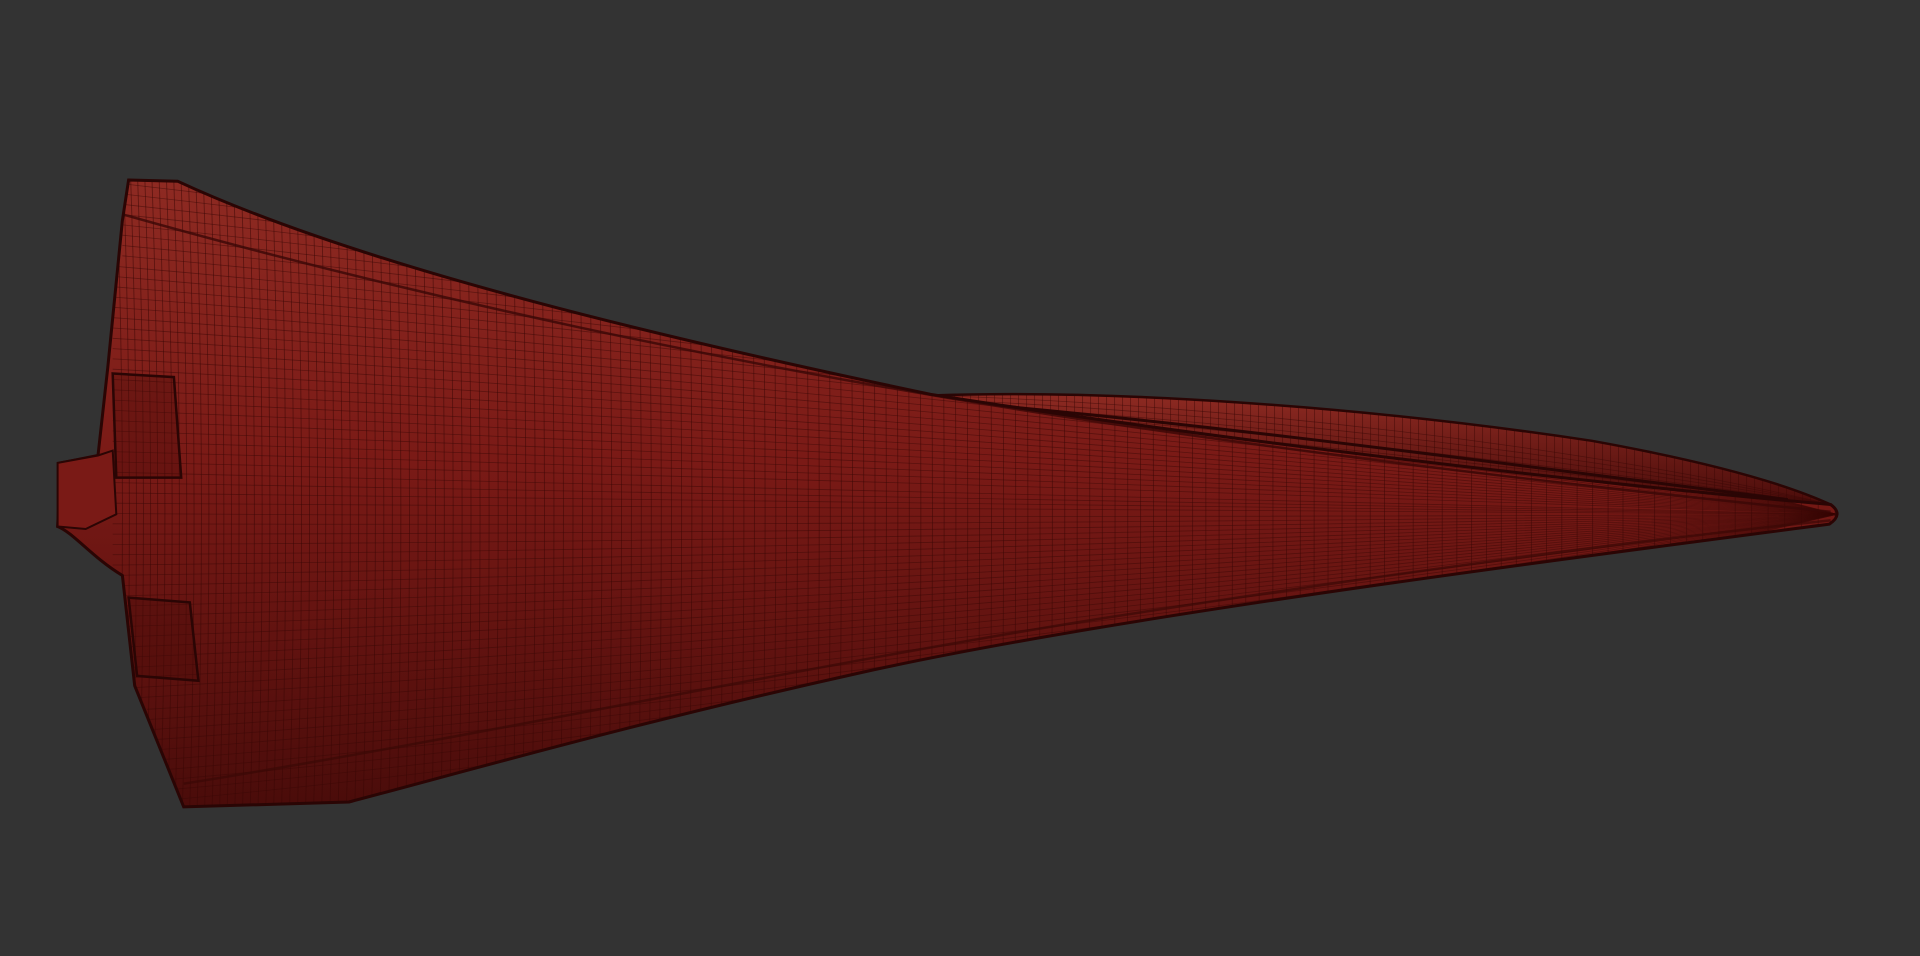 Image resolution: width=1920 pixels, height=956 pixels. Describe the element at coordinates (1687, 493) in the screenshot. I see `mesh-cross-section-line` at that location.